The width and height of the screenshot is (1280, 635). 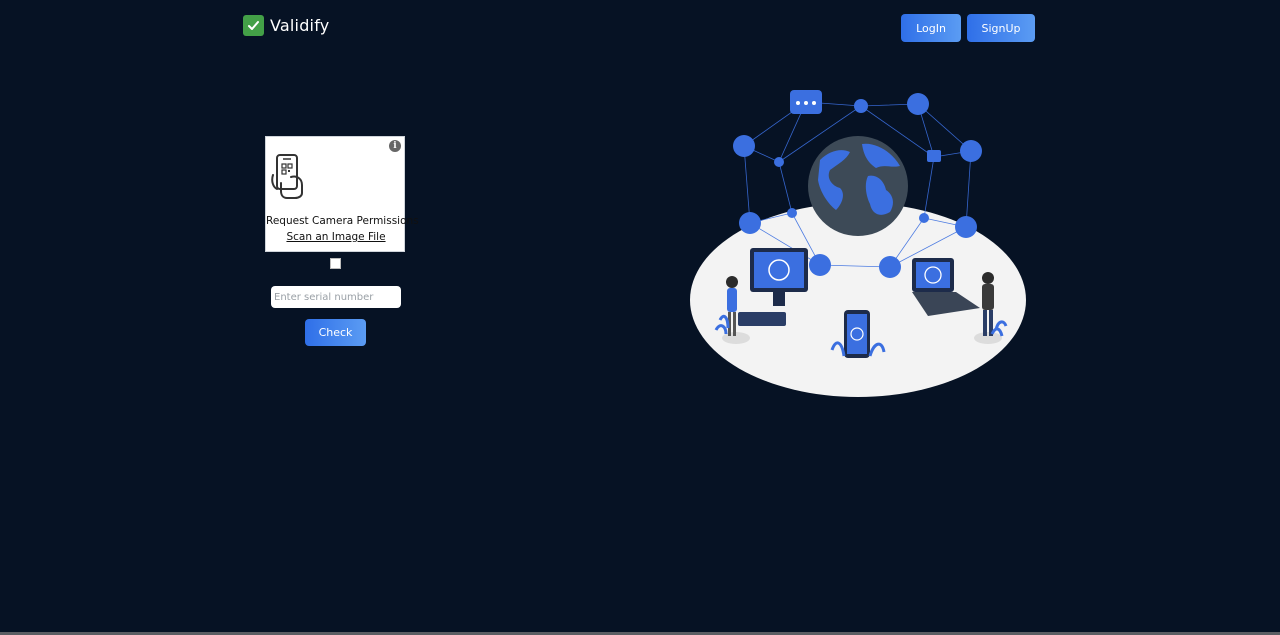 What do you see at coordinates (335, 332) in the screenshot?
I see `check-button: Check` at bounding box center [335, 332].